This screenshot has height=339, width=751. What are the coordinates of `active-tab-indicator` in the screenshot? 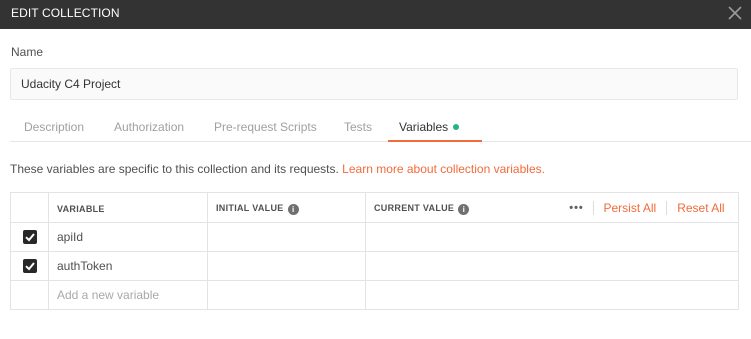 It's located at (435, 141).